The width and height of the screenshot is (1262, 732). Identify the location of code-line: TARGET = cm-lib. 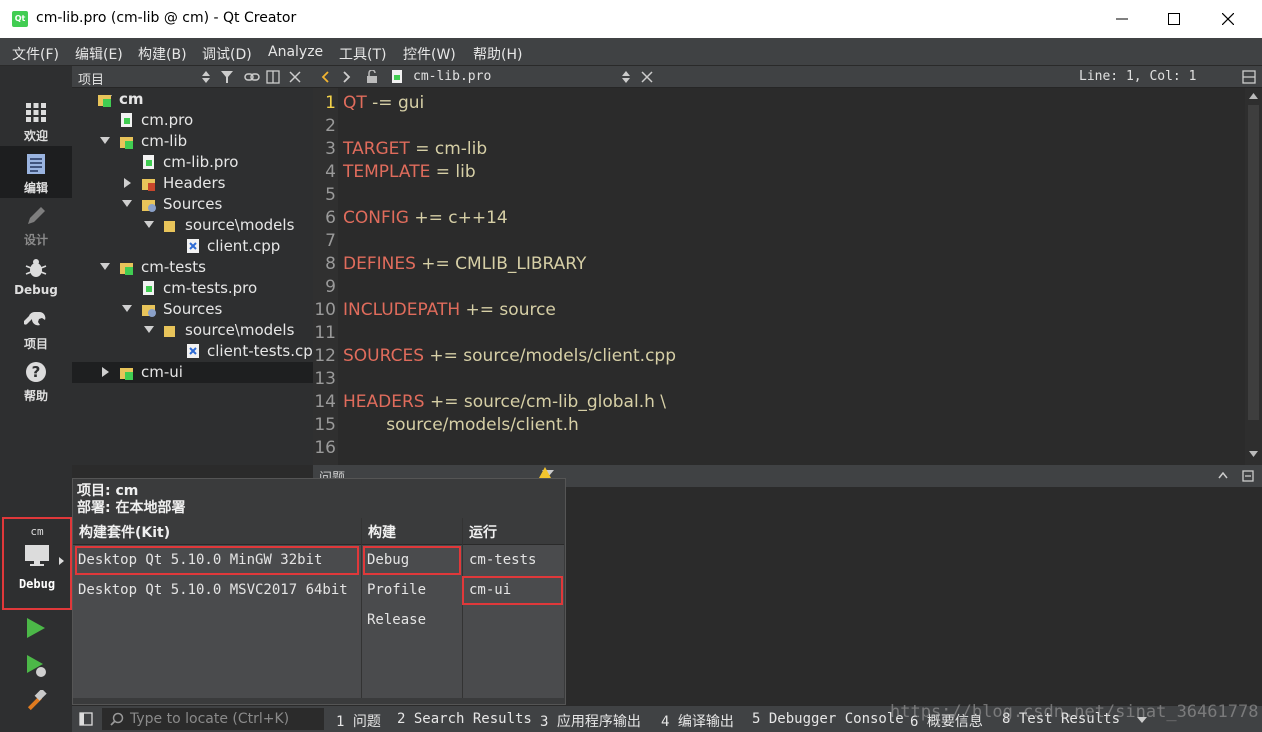
(415, 149).